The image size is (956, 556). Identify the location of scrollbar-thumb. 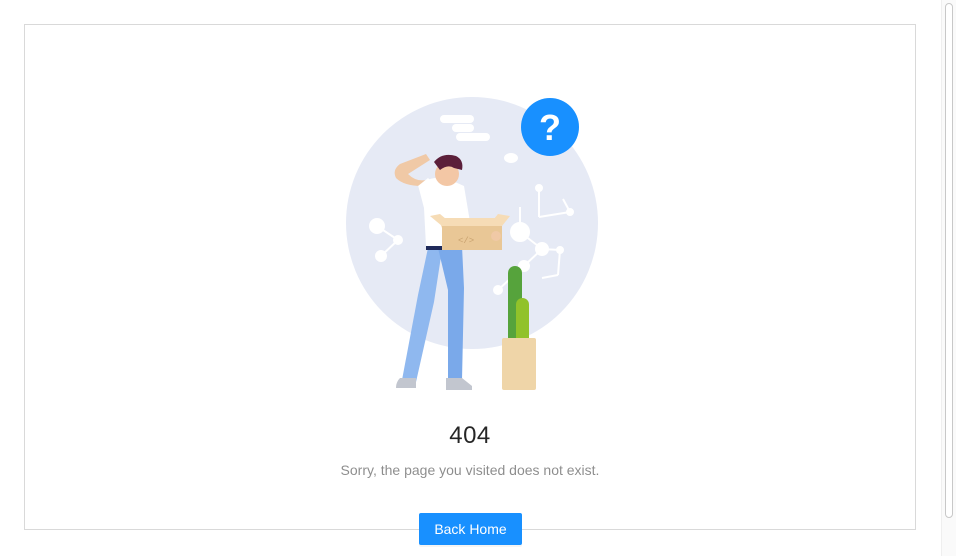
(949, 260).